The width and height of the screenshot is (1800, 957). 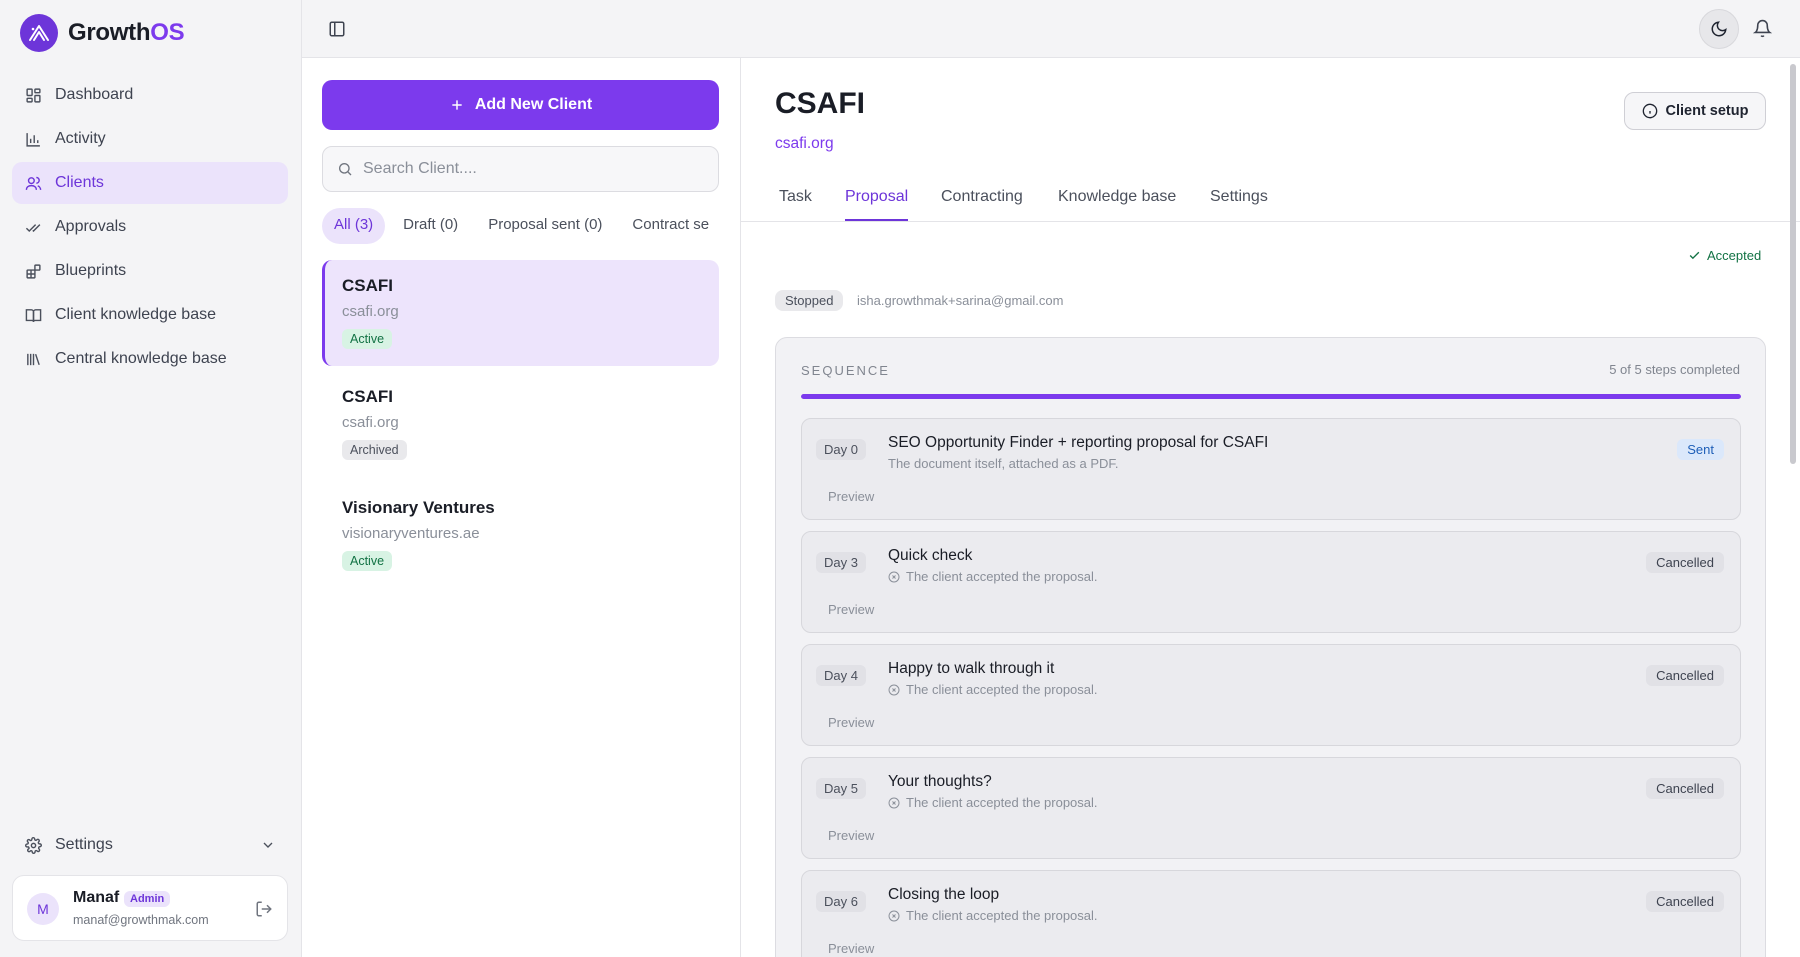 I want to click on step-subtitle-text: The document itself, attached as a PDF., so click(x=1003, y=463).